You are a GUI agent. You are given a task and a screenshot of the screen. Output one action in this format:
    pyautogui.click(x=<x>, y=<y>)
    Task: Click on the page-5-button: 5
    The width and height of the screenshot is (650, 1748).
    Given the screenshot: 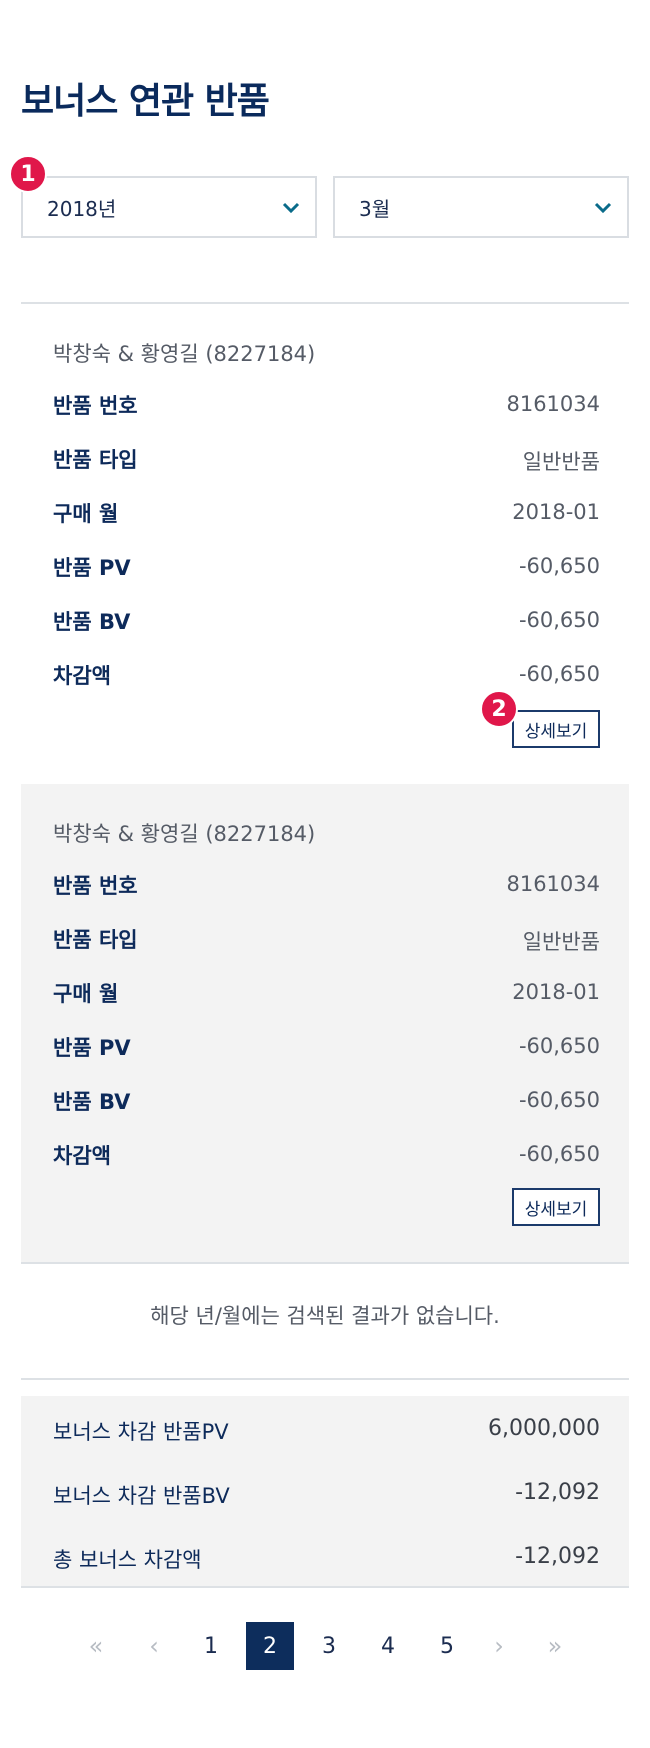 What is the action you would take?
    pyautogui.click(x=447, y=1646)
    